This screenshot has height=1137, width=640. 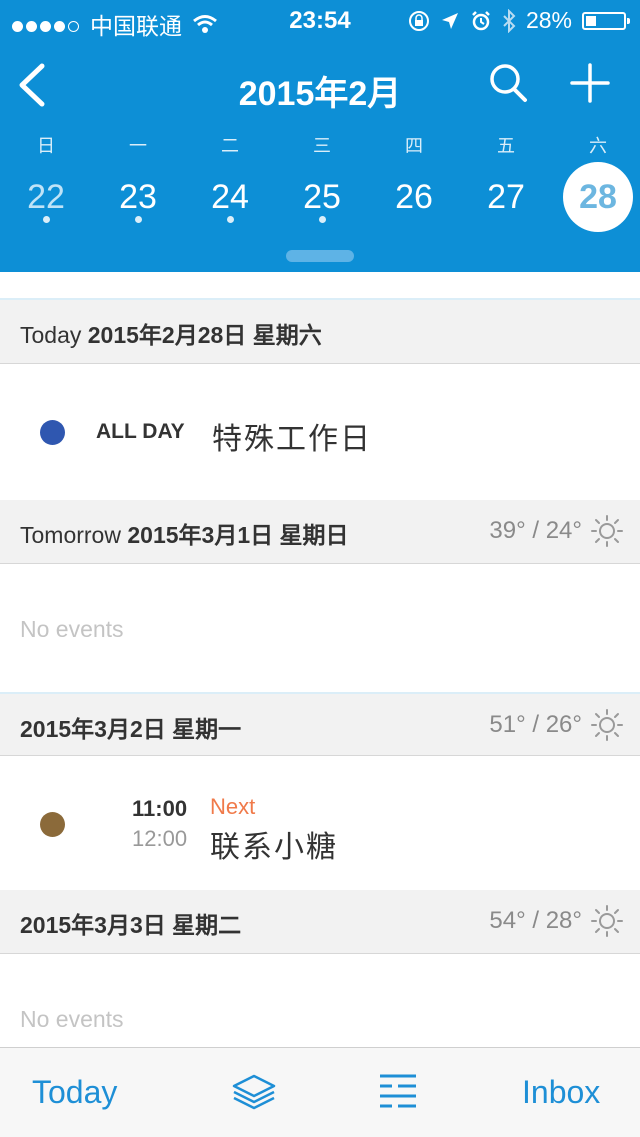 I want to click on all-day-tag: ALL DAY, so click(x=140, y=431).